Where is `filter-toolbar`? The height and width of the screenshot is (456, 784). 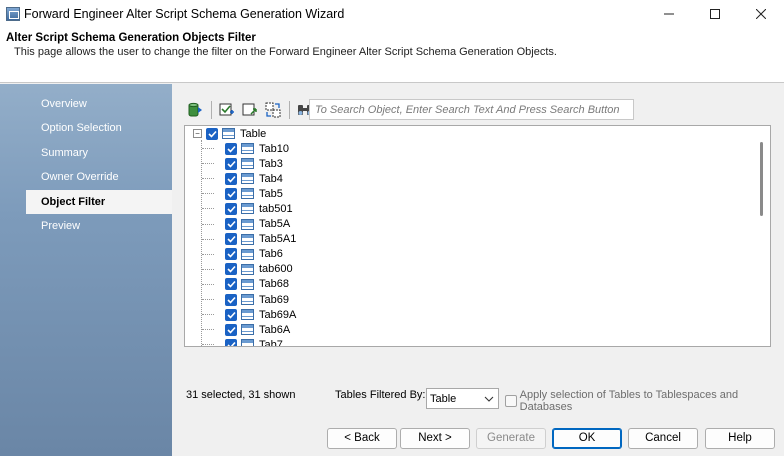 filter-toolbar is located at coordinates (250, 110).